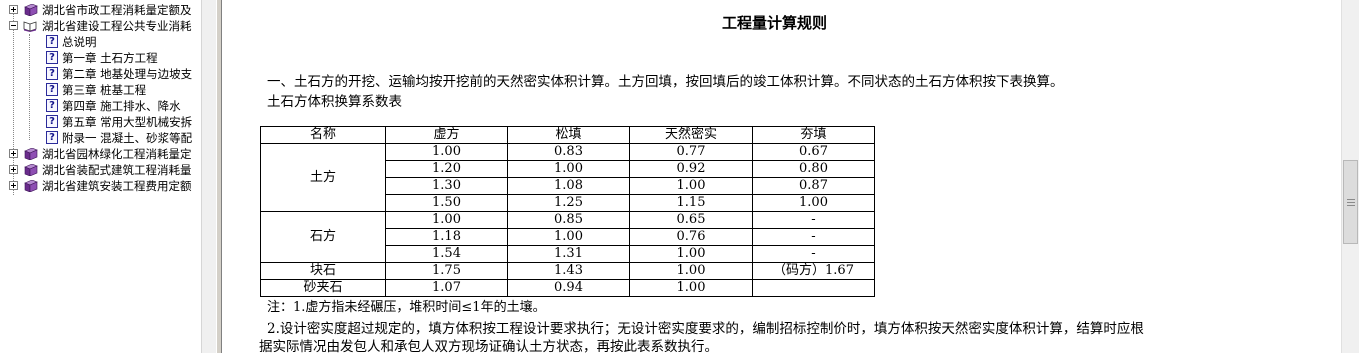 This screenshot has height=353, width=1359. Describe the element at coordinates (127, 138) in the screenshot. I see `tree-item-label: 附录一 混凝土、砂浆等配` at that location.